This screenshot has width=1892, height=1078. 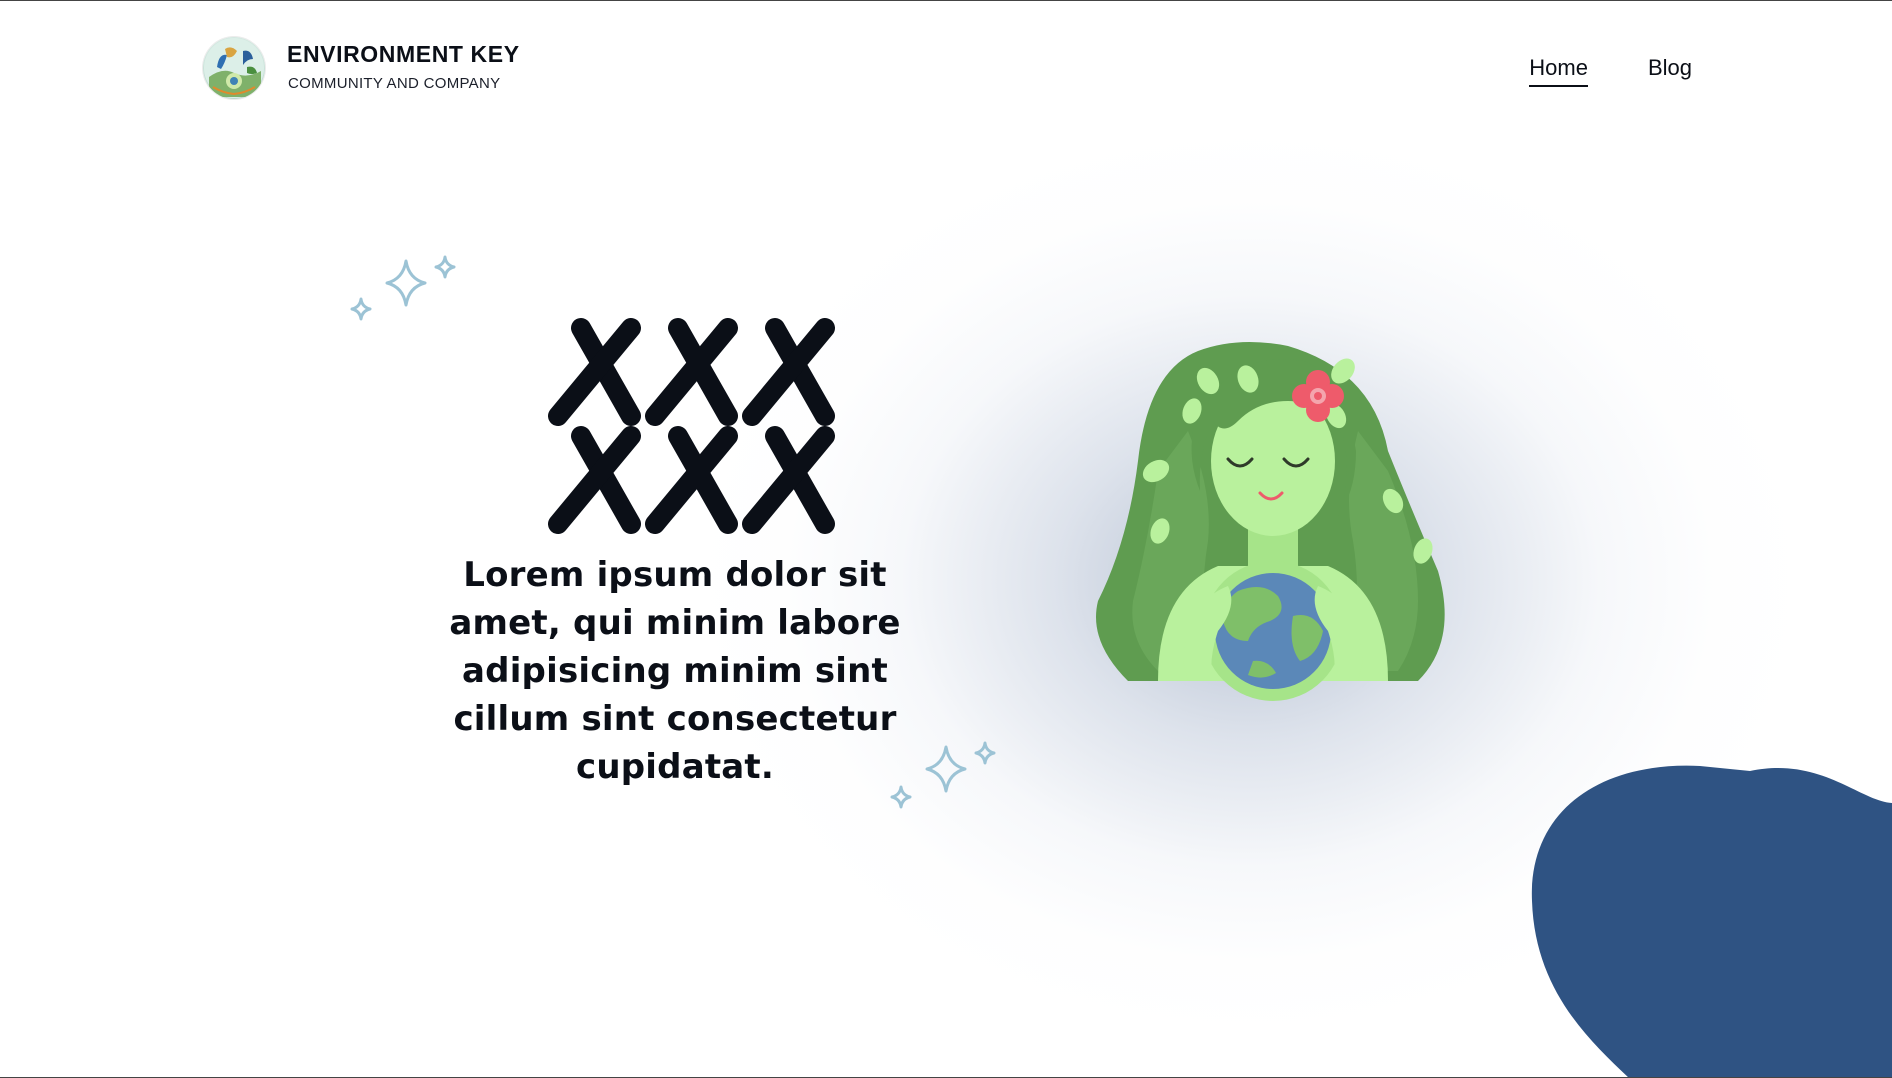 I want to click on nav-link-blog: Blog, so click(x=1670, y=71).